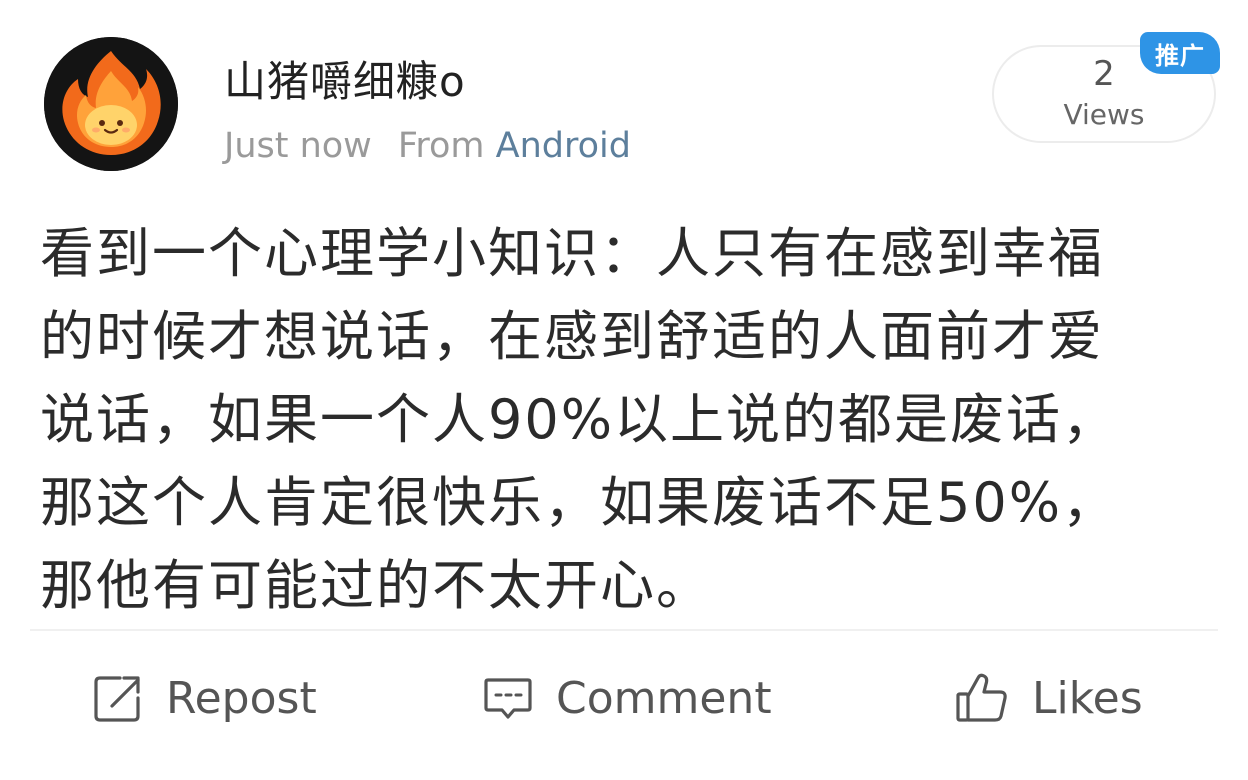 This screenshot has height=780, width=1248. I want to click on source-prefix: From, so click(441, 146).